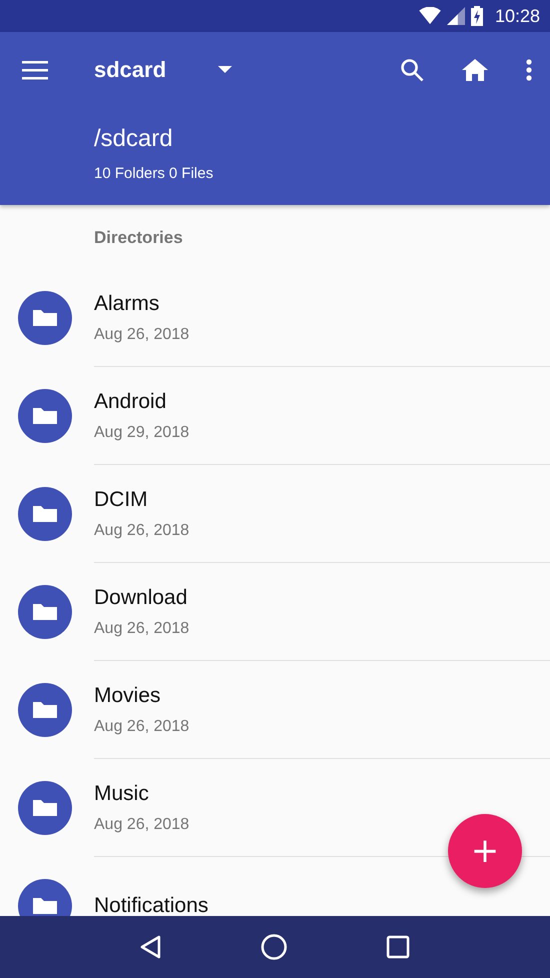 The height and width of the screenshot is (978, 550). What do you see at coordinates (529, 70) in the screenshot?
I see `more-options-icon` at bounding box center [529, 70].